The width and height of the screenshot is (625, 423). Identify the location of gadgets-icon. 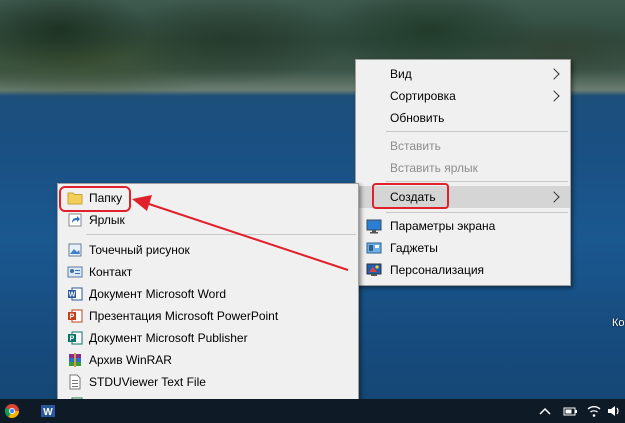
(374, 248).